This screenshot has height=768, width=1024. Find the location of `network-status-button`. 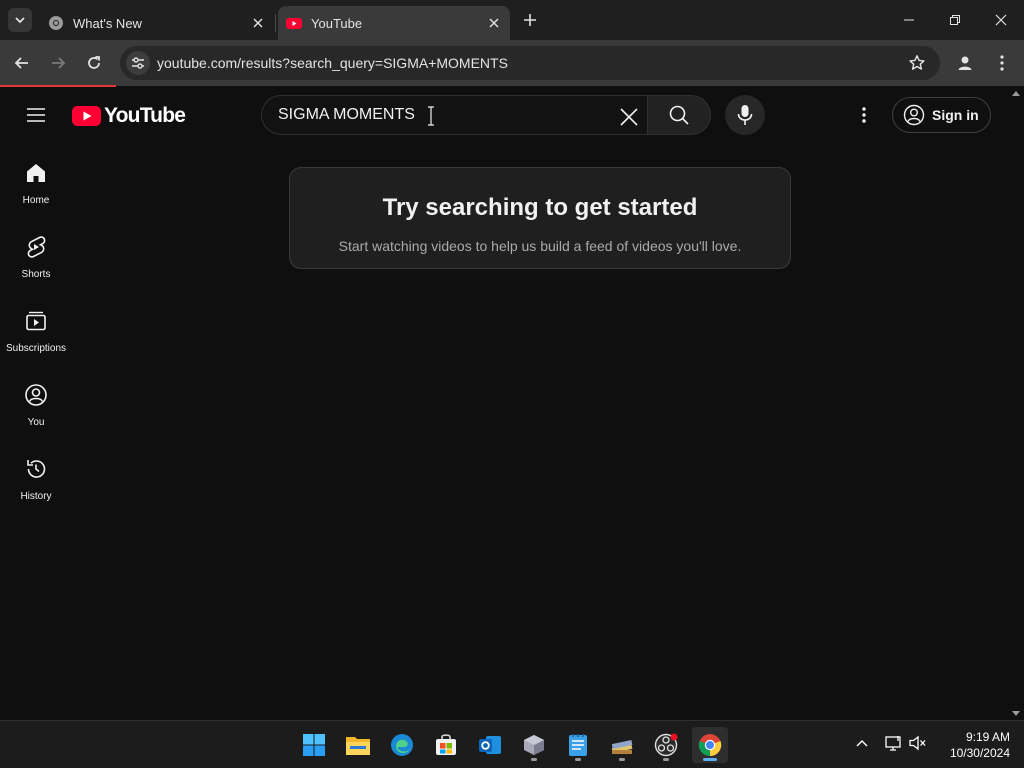

network-status-button is located at coordinates (894, 743).